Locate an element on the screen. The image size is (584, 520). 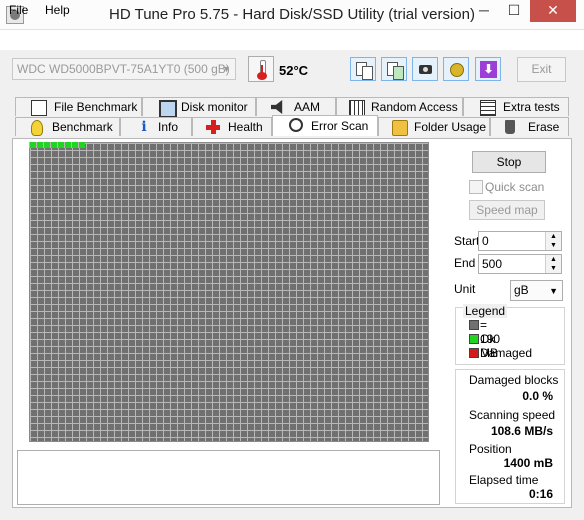
quick-scan-label: Quick scan is located at coordinates (515, 187).